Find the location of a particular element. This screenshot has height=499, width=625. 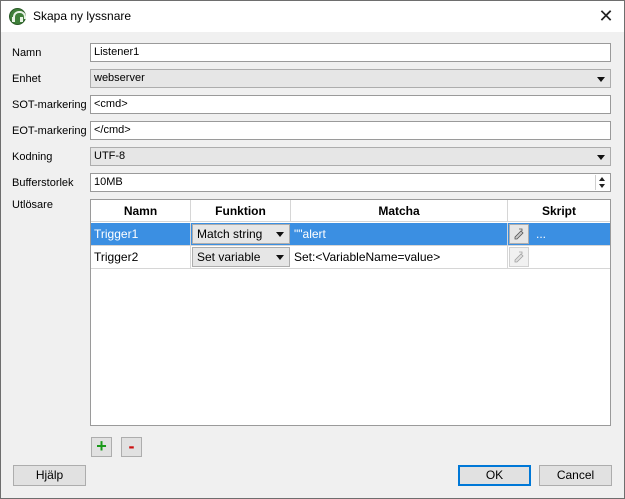

ok-button: OK is located at coordinates (494, 475).